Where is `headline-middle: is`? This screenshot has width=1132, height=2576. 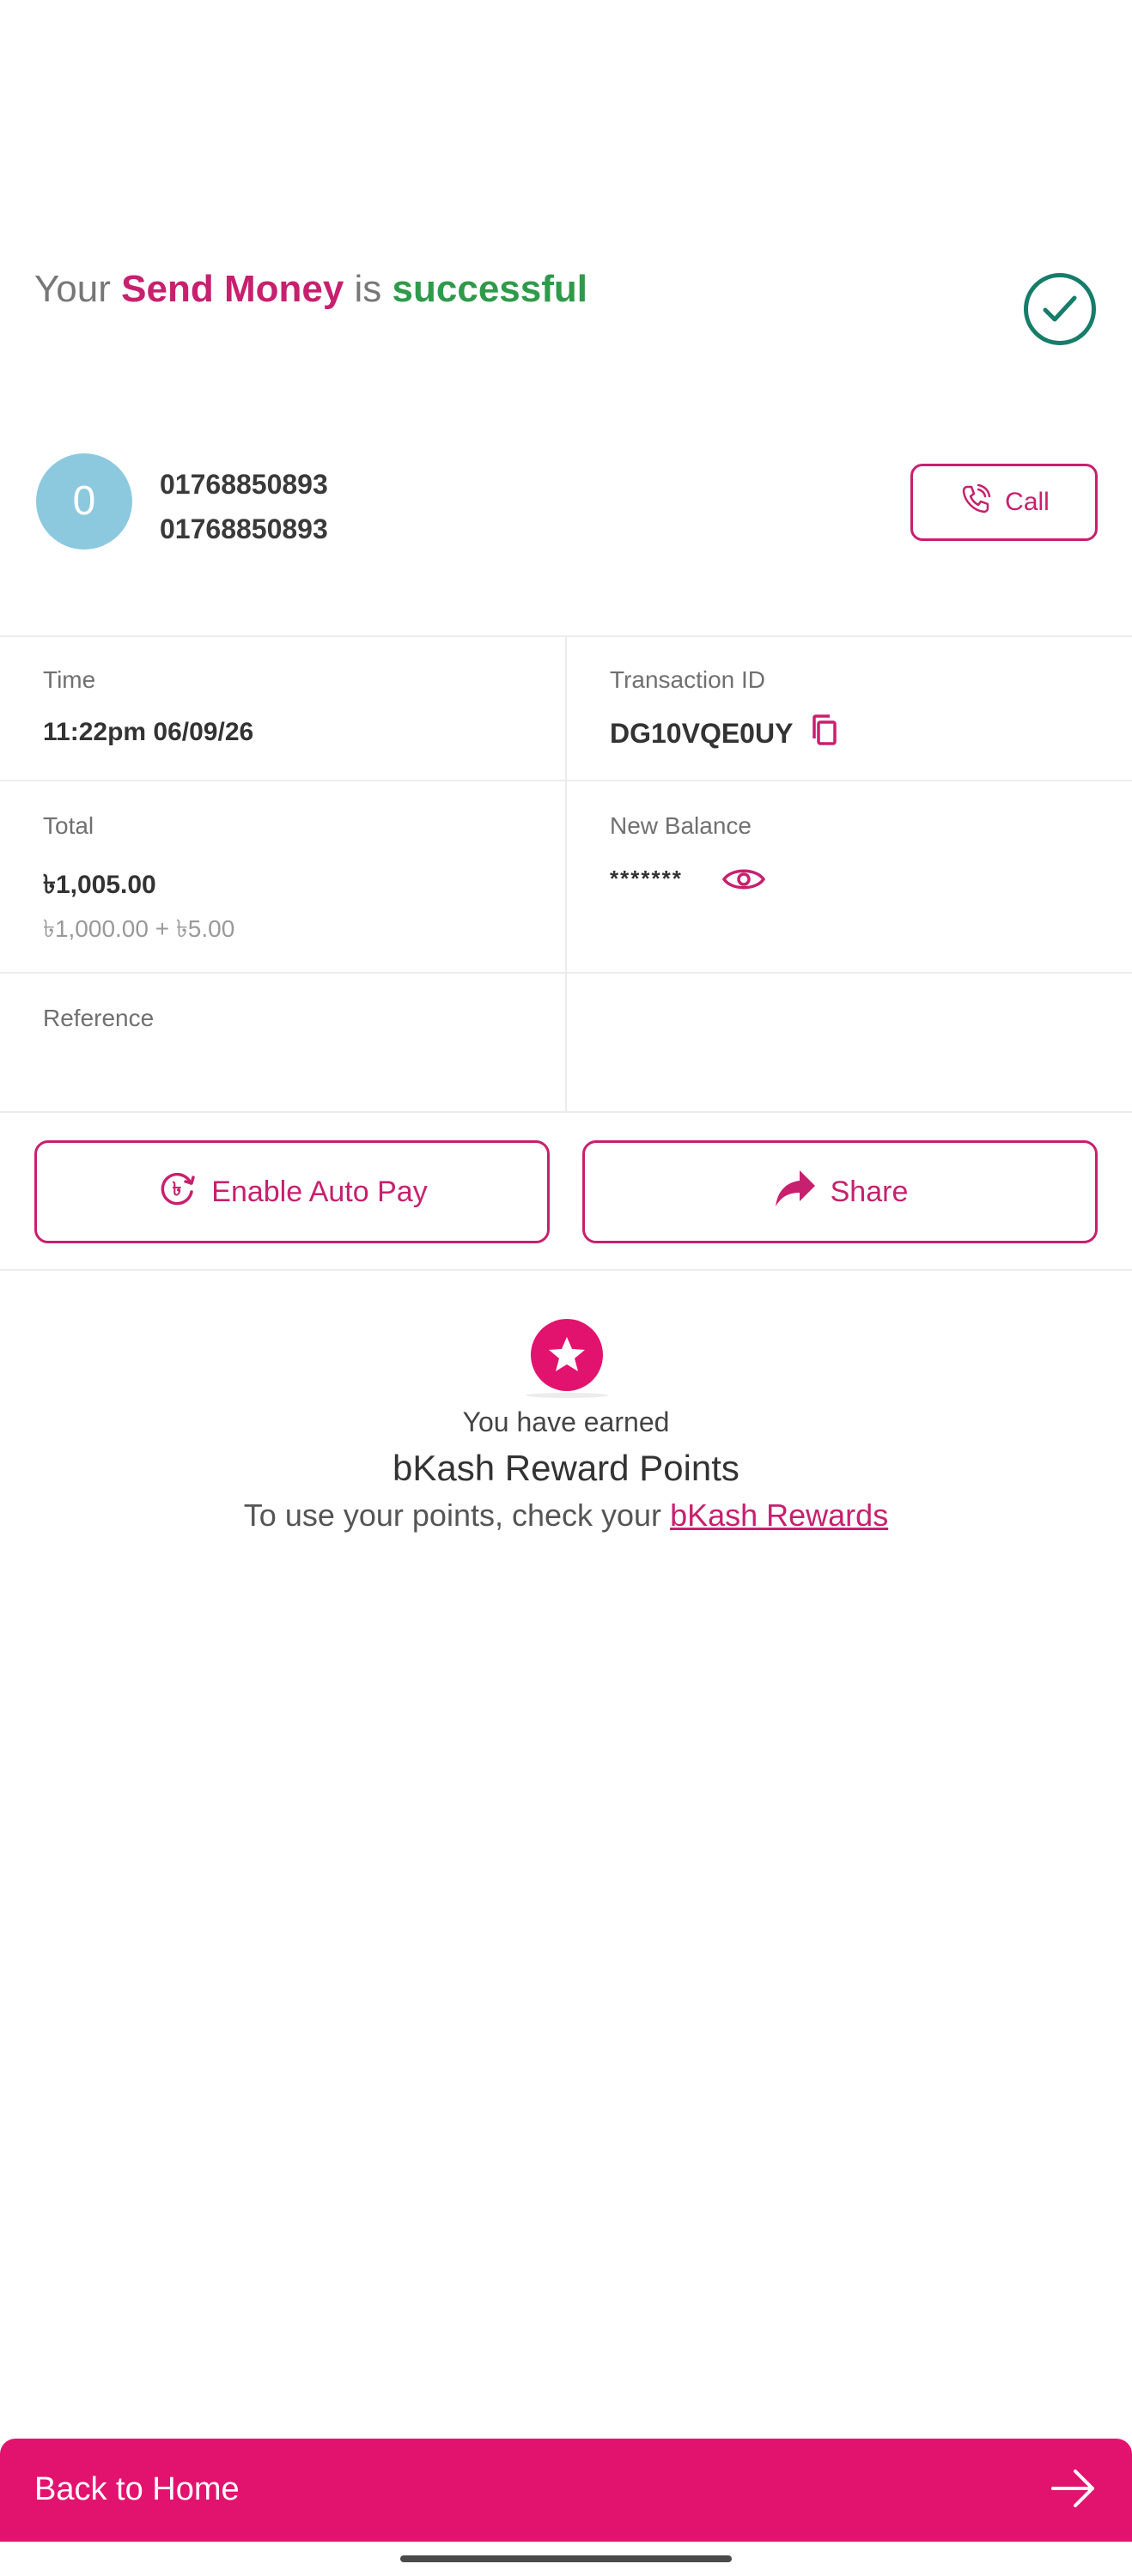 headline-middle: is is located at coordinates (368, 289).